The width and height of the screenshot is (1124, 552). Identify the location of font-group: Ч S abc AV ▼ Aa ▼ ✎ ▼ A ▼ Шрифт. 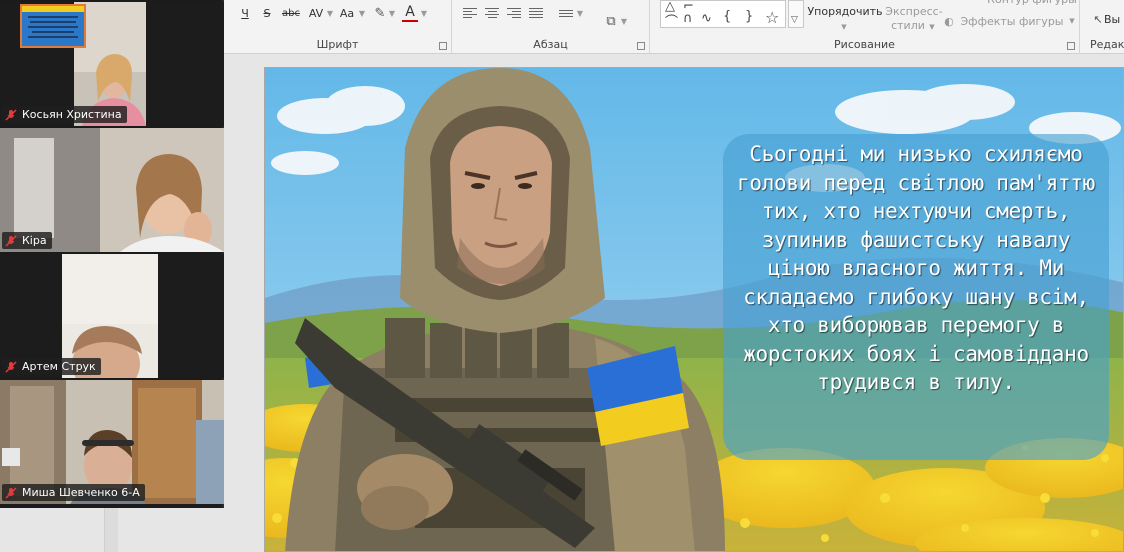
(338, 27).